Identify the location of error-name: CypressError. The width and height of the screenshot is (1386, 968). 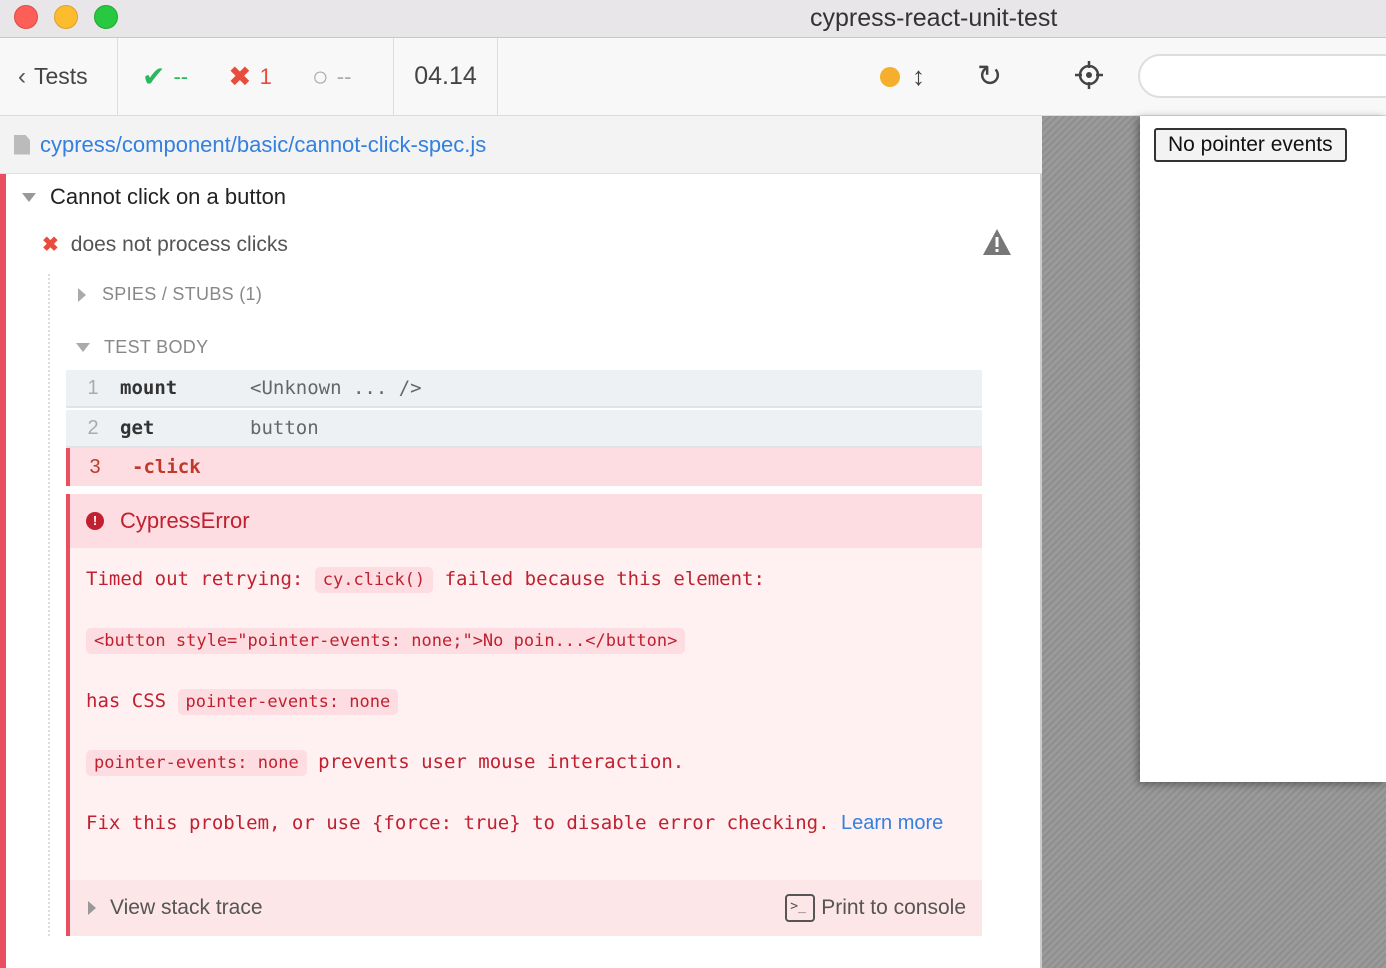
(185, 520).